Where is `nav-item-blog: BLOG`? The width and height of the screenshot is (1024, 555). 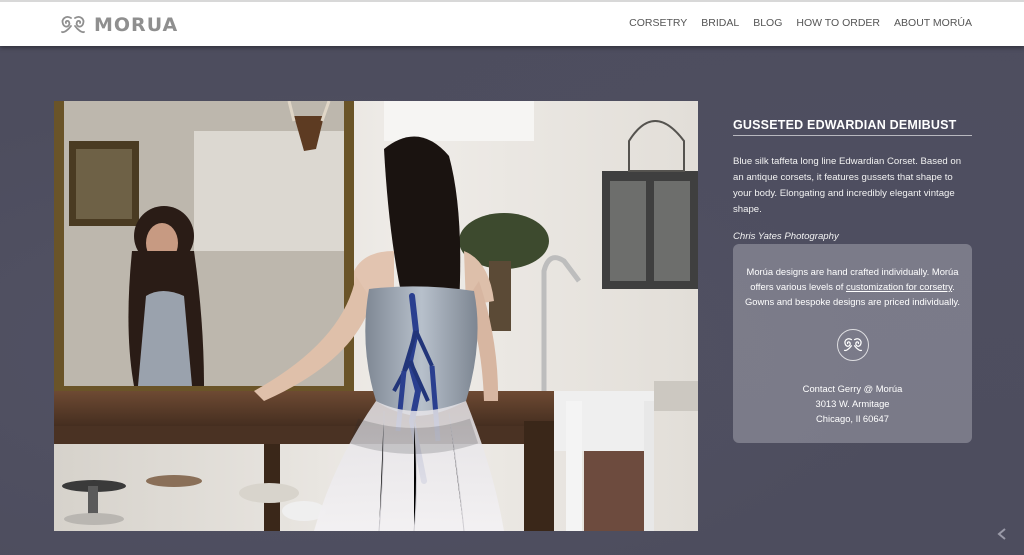 nav-item-blog: BLOG is located at coordinates (767, 23).